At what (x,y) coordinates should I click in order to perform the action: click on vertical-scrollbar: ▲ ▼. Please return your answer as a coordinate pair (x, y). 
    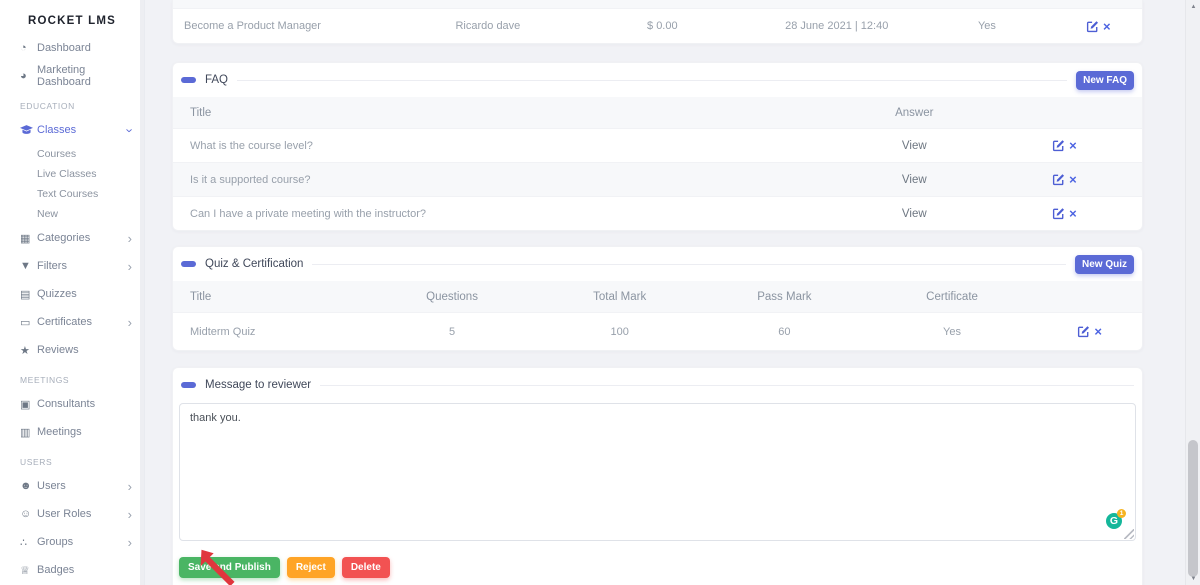
    Looking at the image, I should click on (1192, 292).